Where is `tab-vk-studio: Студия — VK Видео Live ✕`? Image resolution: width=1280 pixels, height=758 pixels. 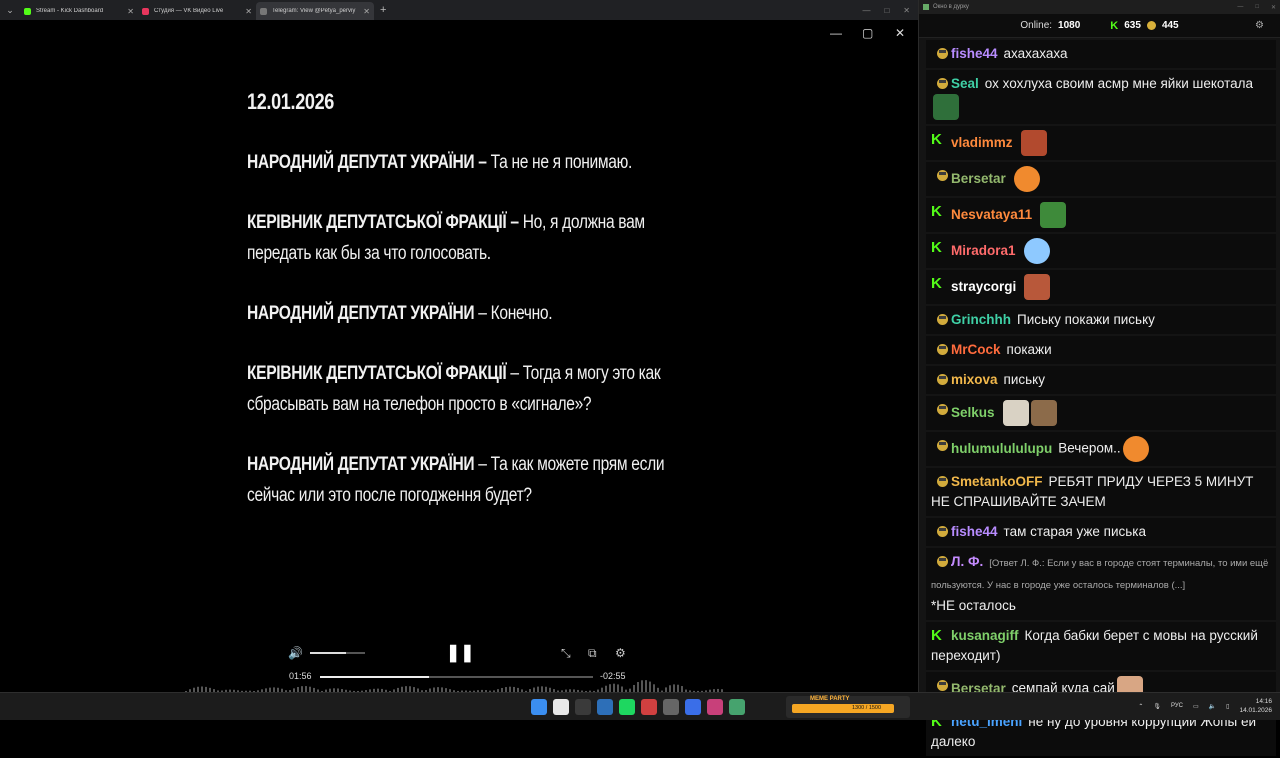 tab-vk-studio: Студия — VK Видео Live ✕ is located at coordinates (197, 11).